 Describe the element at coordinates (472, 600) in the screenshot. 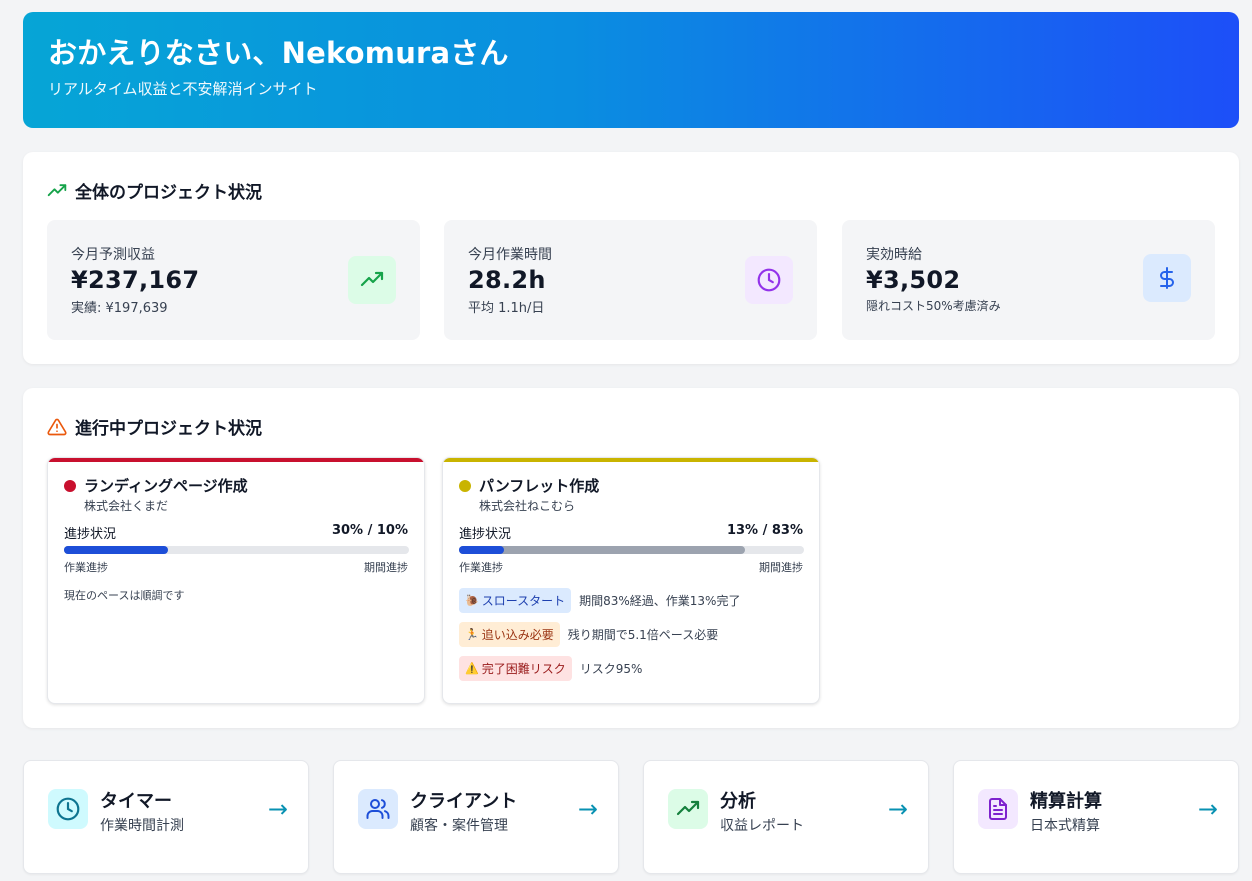

I see `snail-icon: 🐌` at that location.